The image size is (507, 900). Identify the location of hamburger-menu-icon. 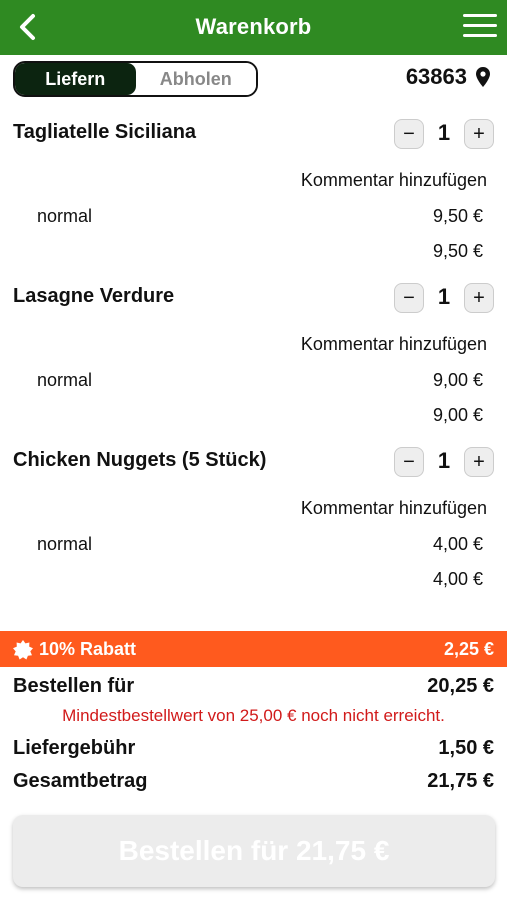
(480, 15).